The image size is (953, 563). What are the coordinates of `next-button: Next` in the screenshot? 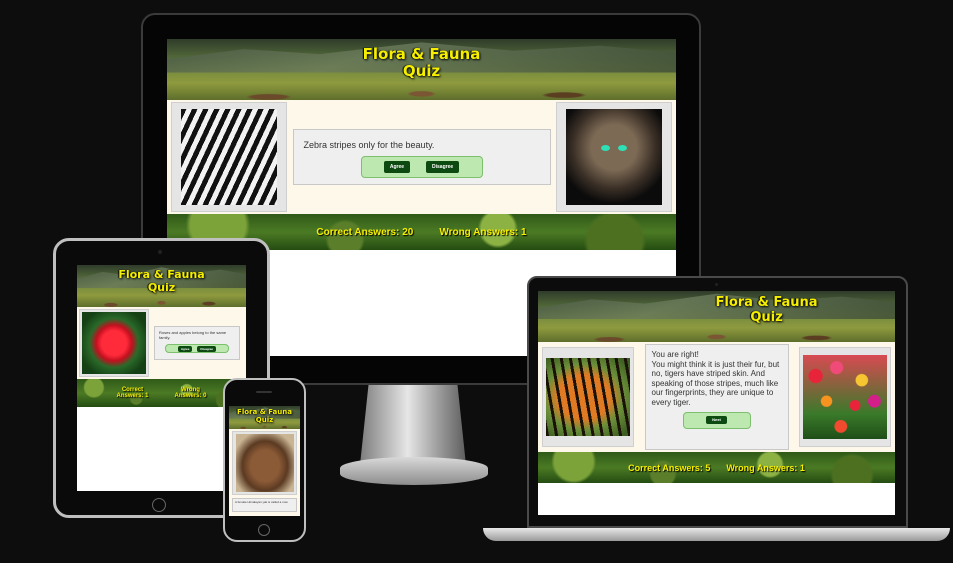 It's located at (716, 420).